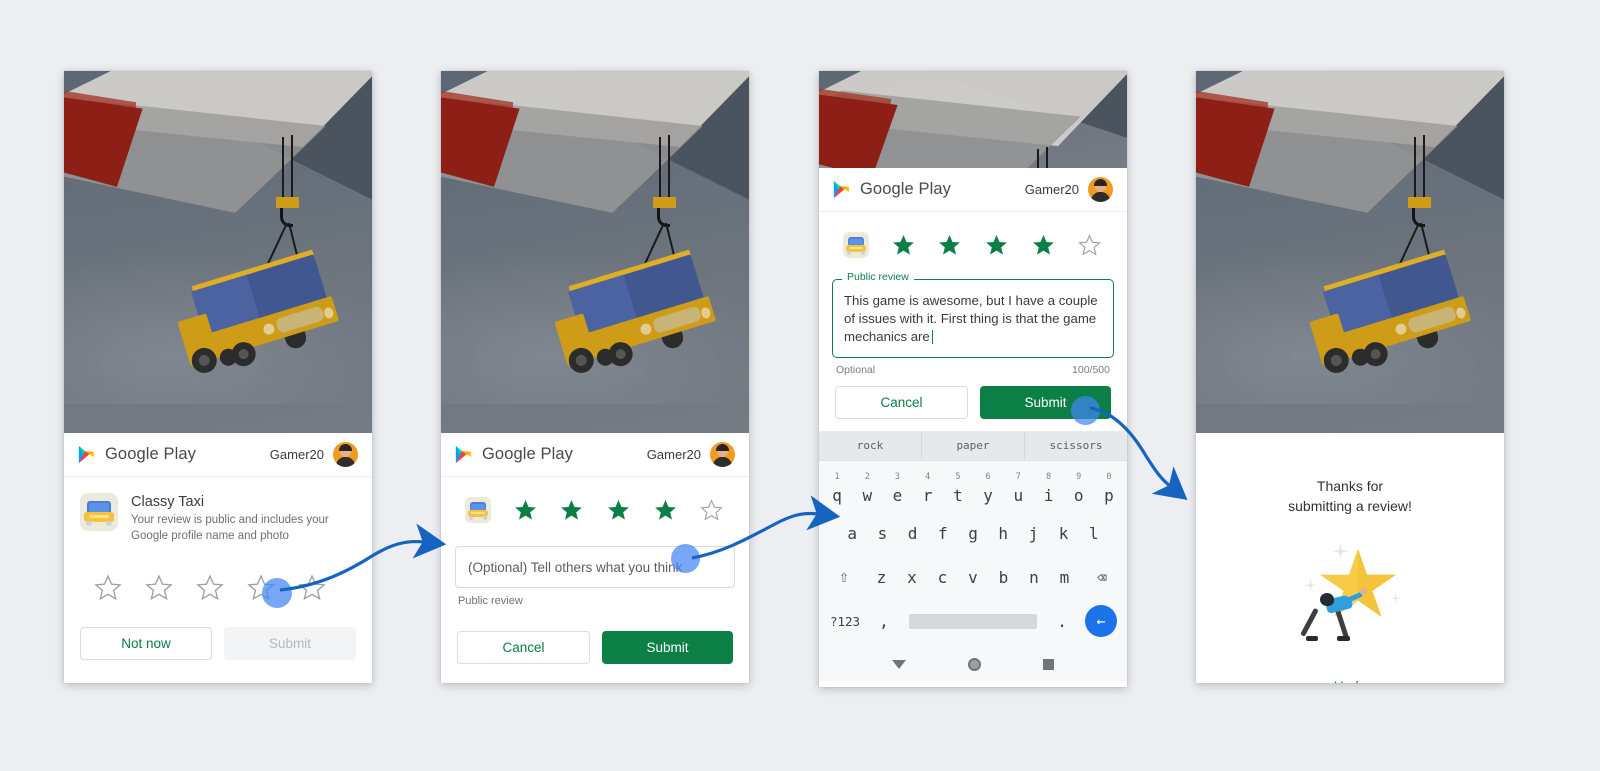 This screenshot has width=1600, height=771. Describe the element at coordinates (958, 489) in the screenshot. I see `key-t: 5t` at that location.